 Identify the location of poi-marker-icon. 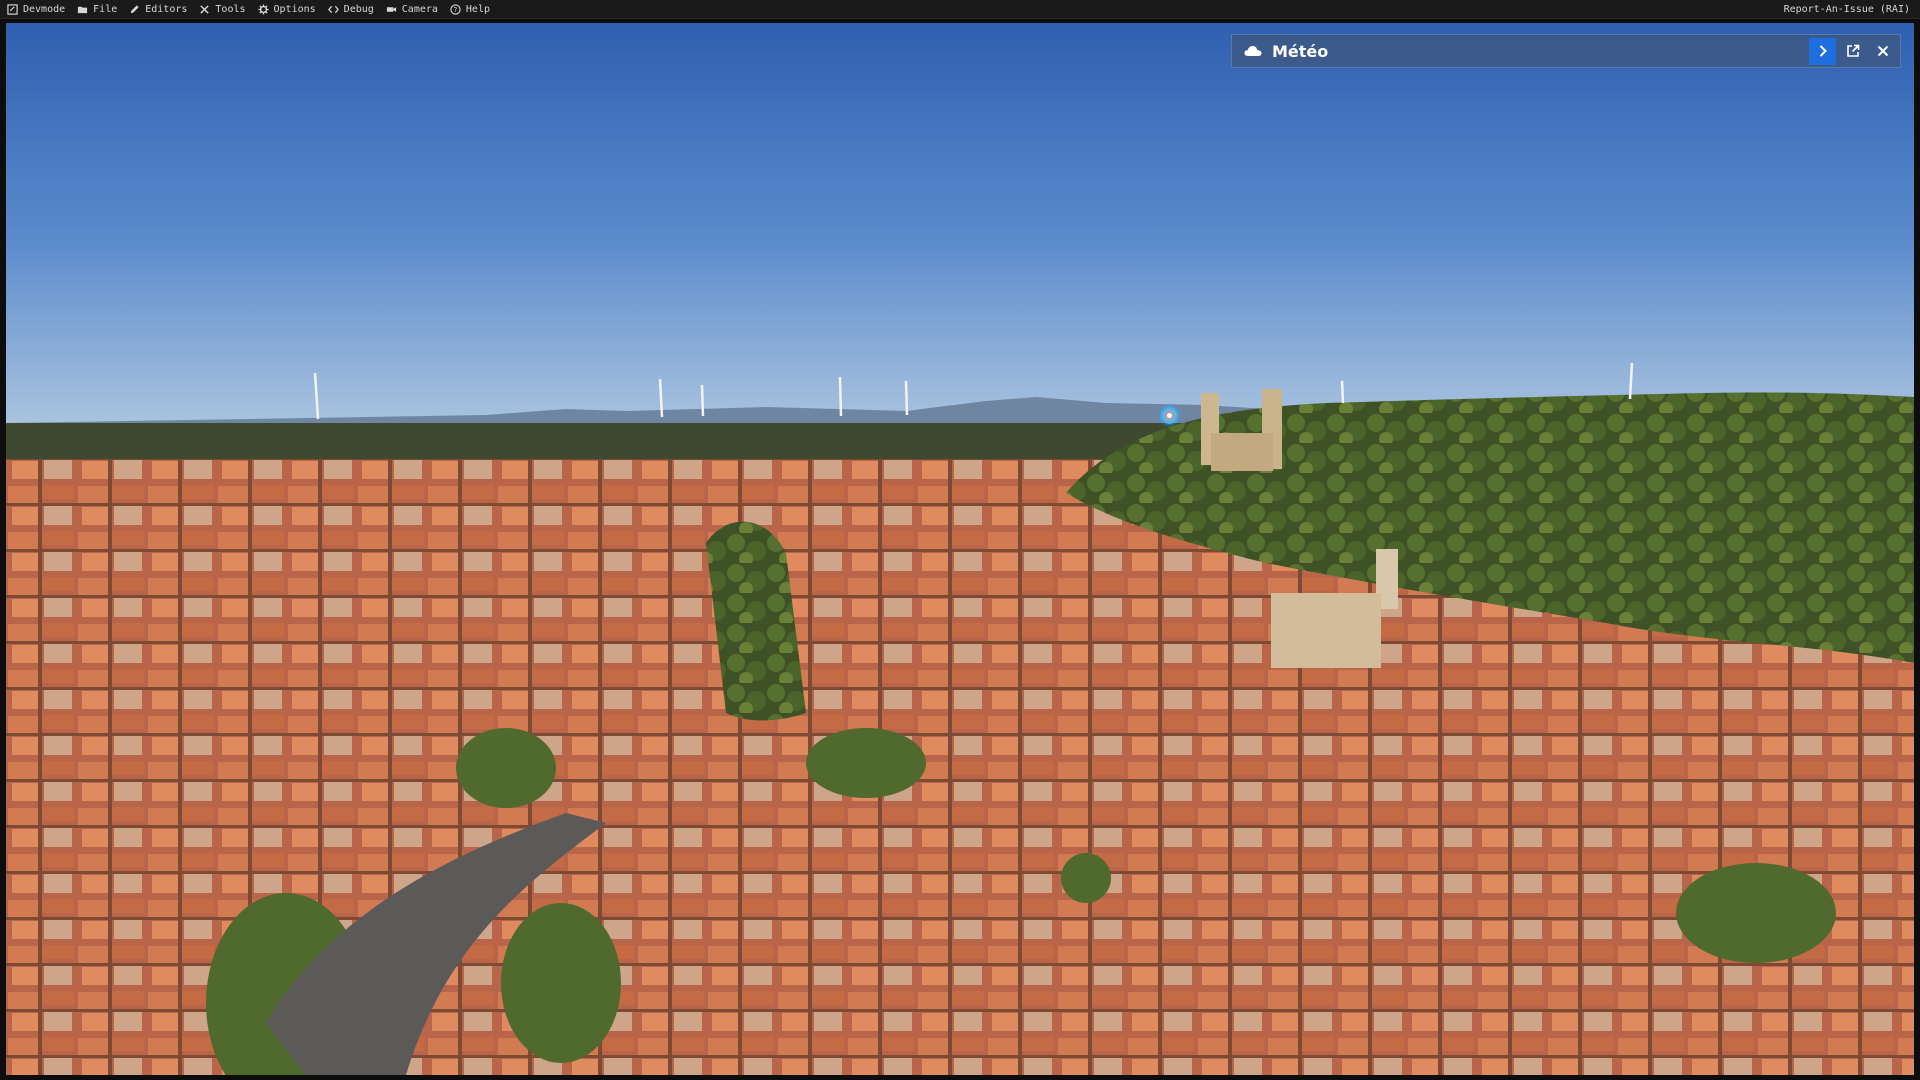
(1169, 415).